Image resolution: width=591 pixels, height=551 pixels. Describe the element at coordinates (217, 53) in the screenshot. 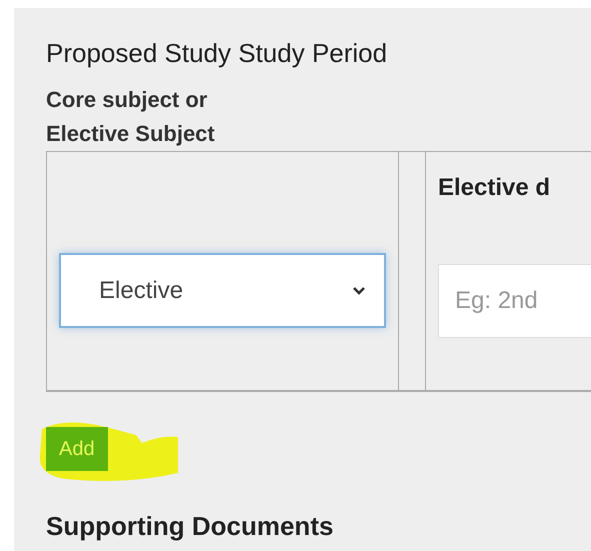

I see `section-title: Proposed Study Study Period` at that location.